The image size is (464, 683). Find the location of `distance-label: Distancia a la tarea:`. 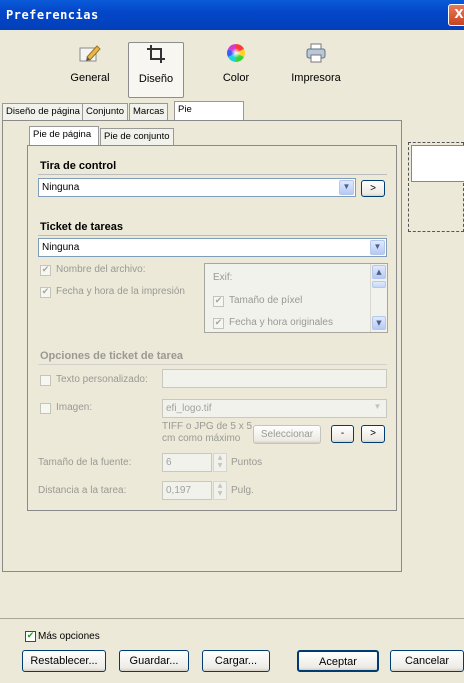

distance-label: Distancia a la tarea: is located at coordinates (82, 490).